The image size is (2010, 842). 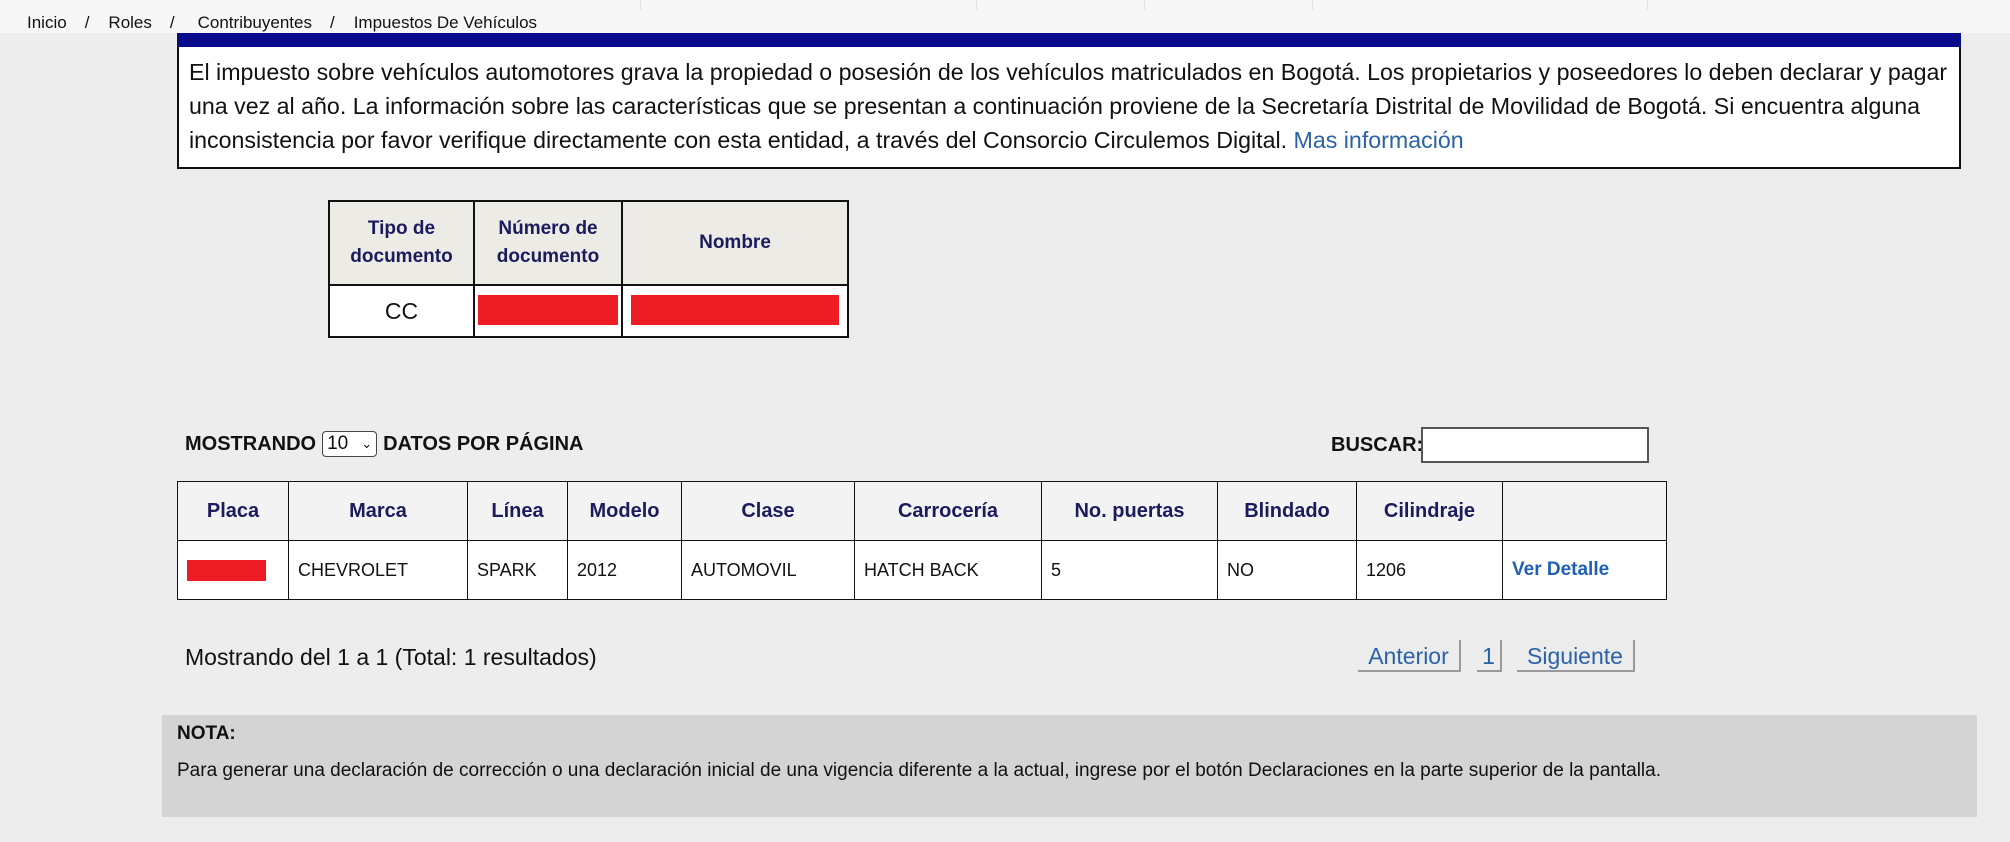 What do you see at coordinates (1377, 445) in the screenshot?
I see `search-label: BUSCAR:` at bounding box center [1377, 445].